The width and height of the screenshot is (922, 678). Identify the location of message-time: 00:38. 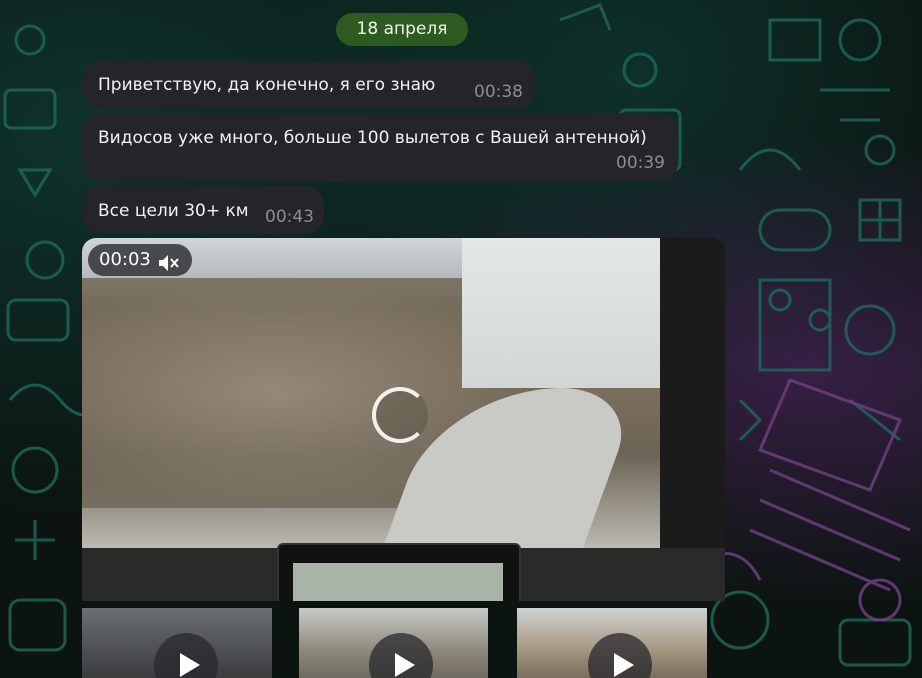
(498, 92).